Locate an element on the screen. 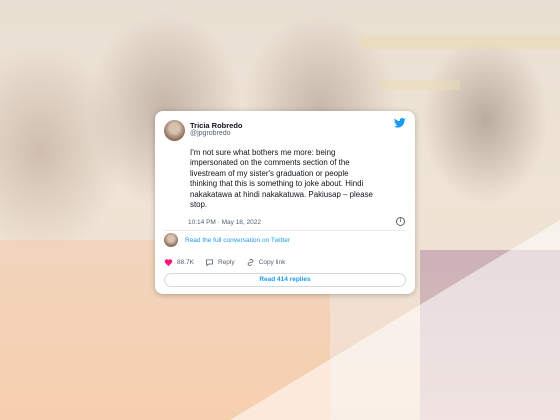 The image size is (560, 420). link-icon is located at coordinates (250, 262).